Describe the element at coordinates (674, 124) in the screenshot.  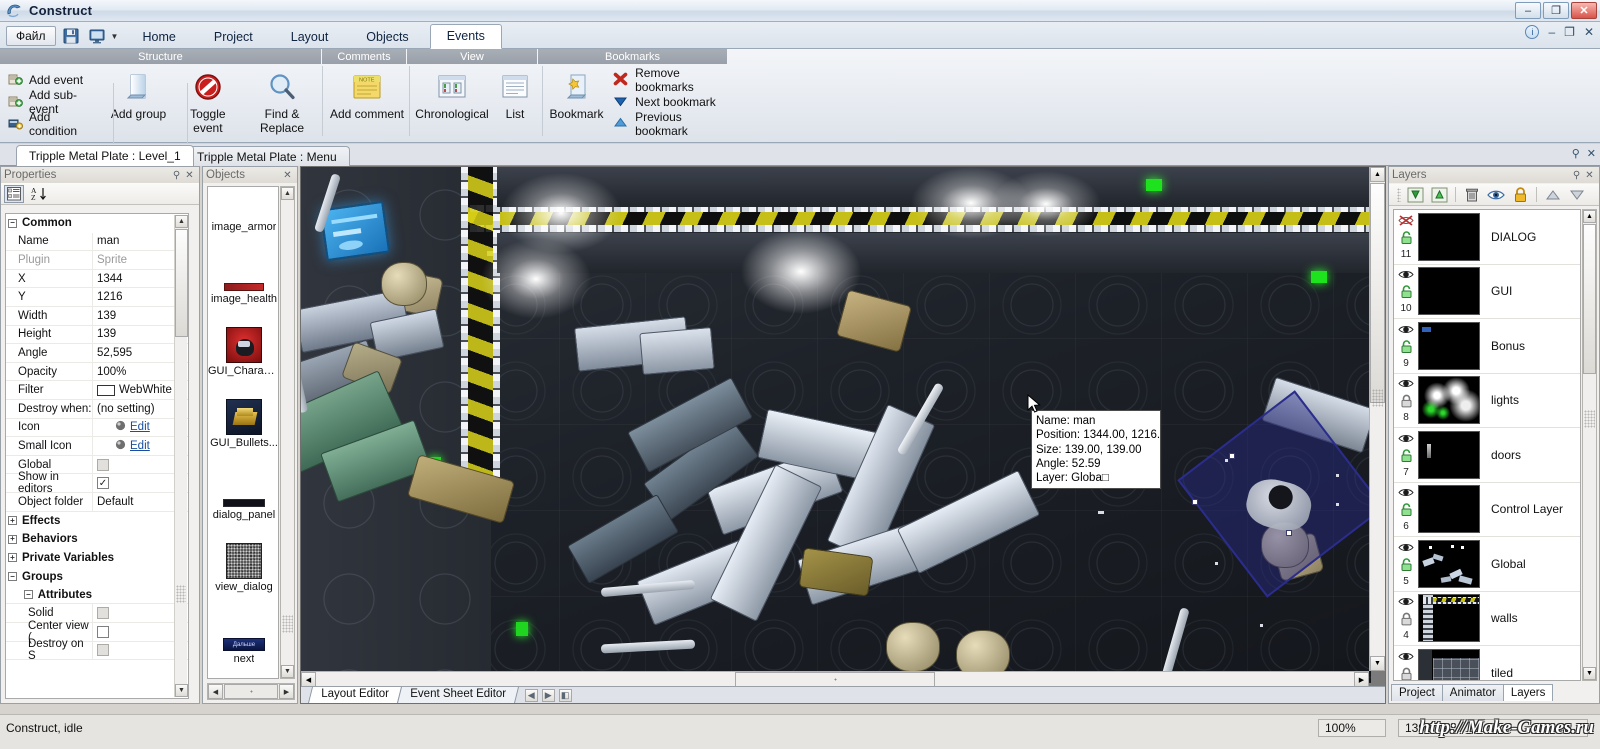
I see `previous-bookmark-button: Previous bookmark` at that location.